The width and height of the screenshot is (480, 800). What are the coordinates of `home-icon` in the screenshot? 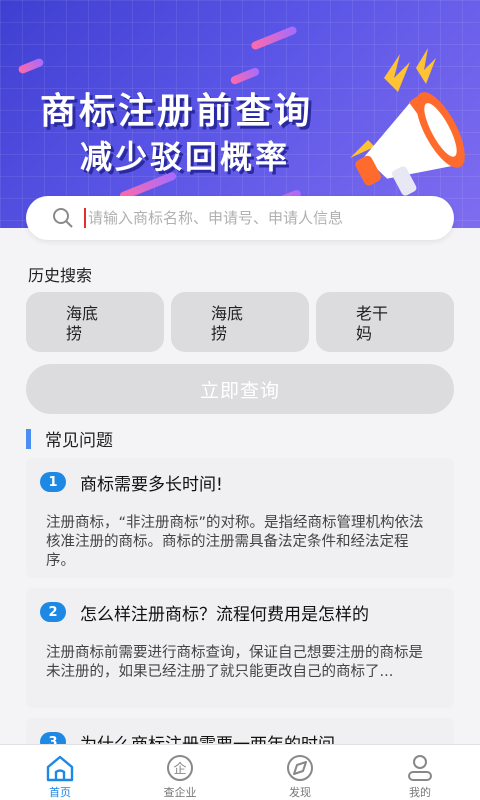 It's located at (60, 768).